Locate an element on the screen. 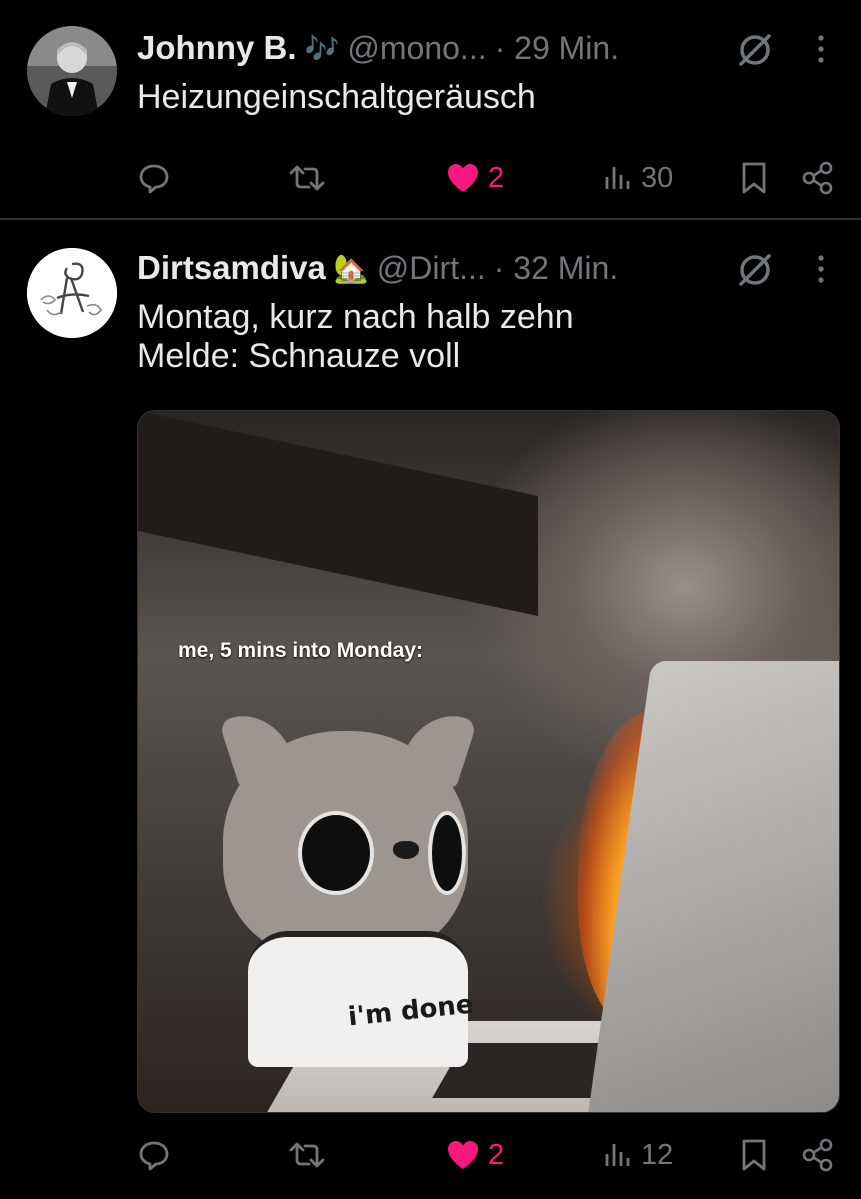  timestamp: · 29 Min. is located at coordinates (557, 48).